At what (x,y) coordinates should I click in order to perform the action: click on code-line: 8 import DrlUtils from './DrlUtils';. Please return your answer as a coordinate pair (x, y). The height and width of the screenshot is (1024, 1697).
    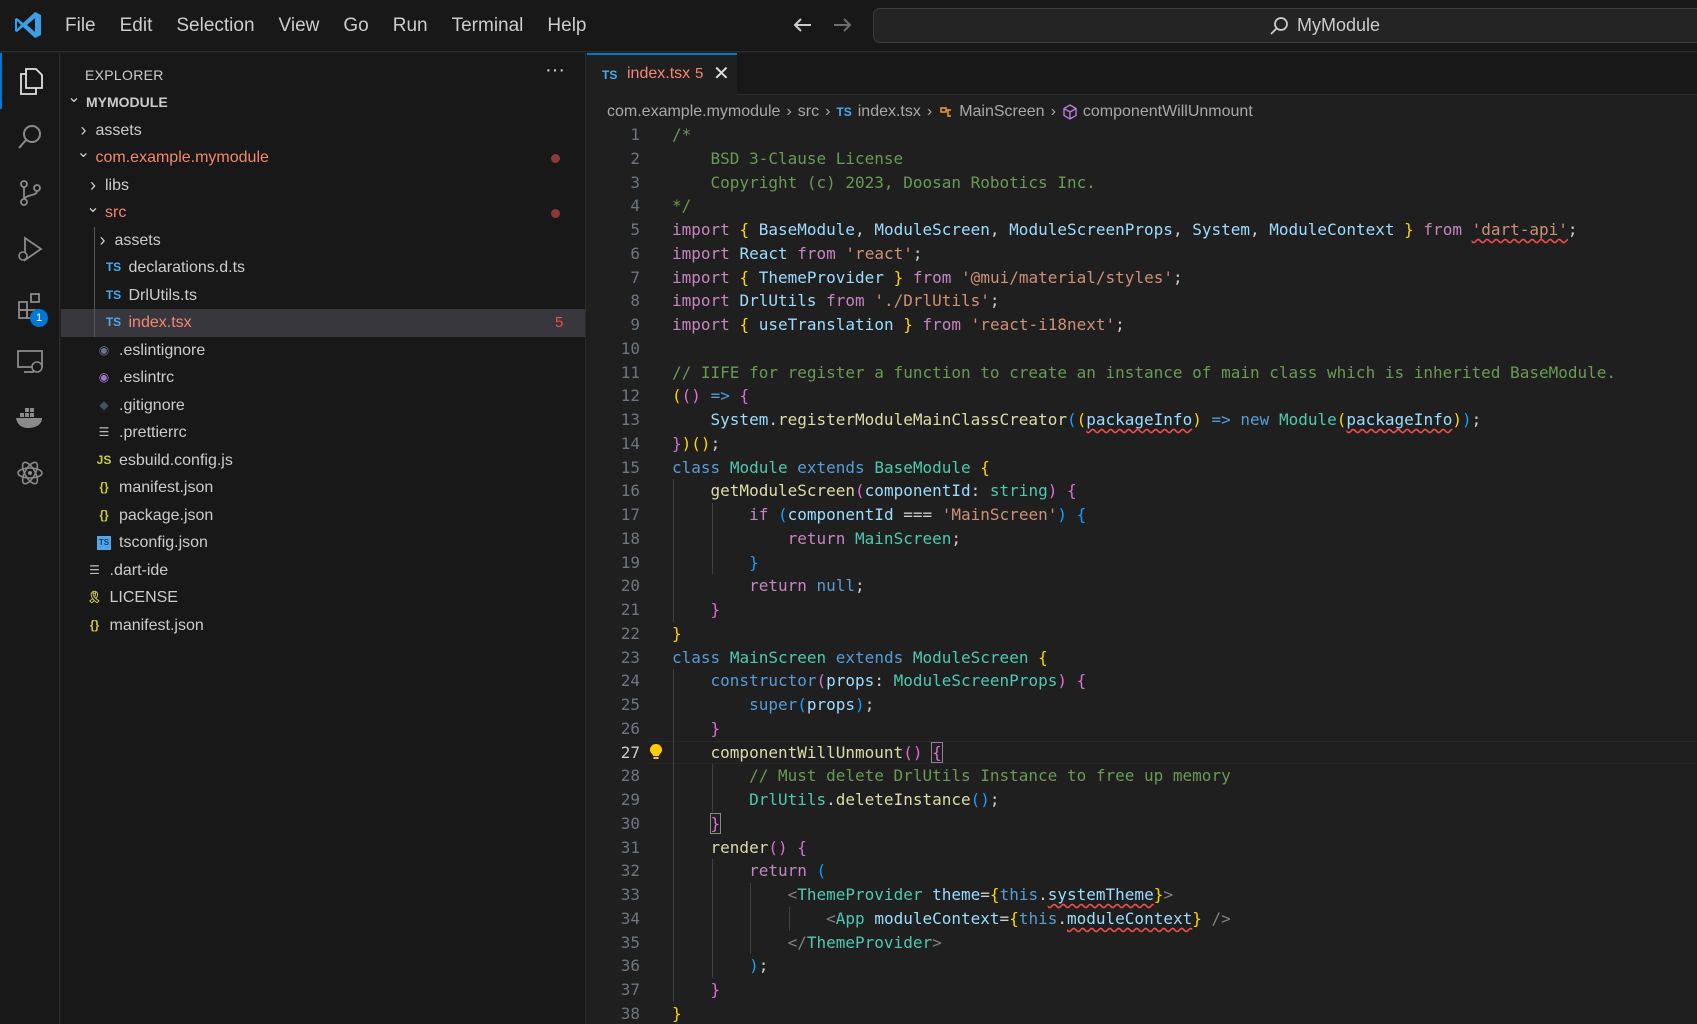
    Looking at the image, I should click on (1142, 301).